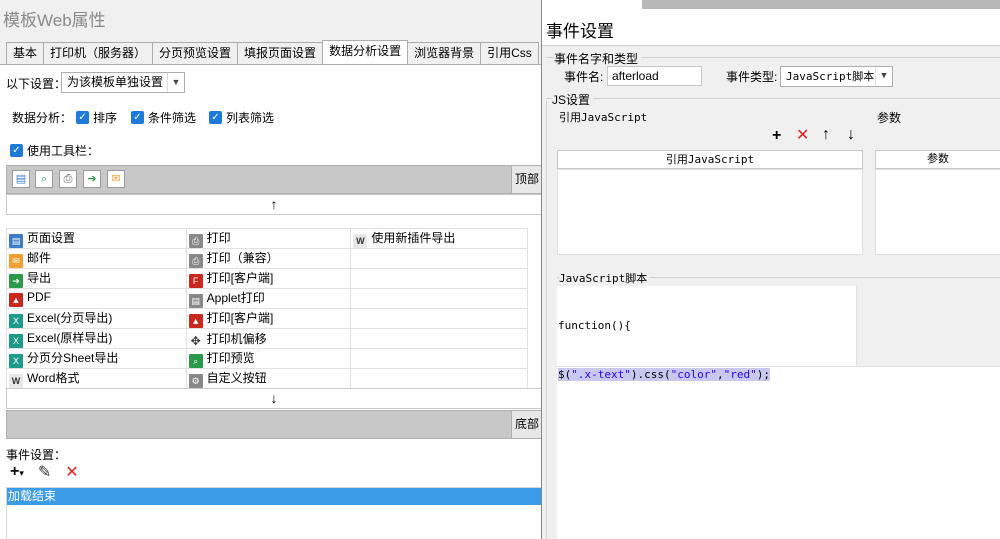 The width and height of the screenshot is (1000, 539). What do you see at coordinates (650, 374) in the screenshot?
I see `code-token: ).css(` at bounding box center [650, 374].